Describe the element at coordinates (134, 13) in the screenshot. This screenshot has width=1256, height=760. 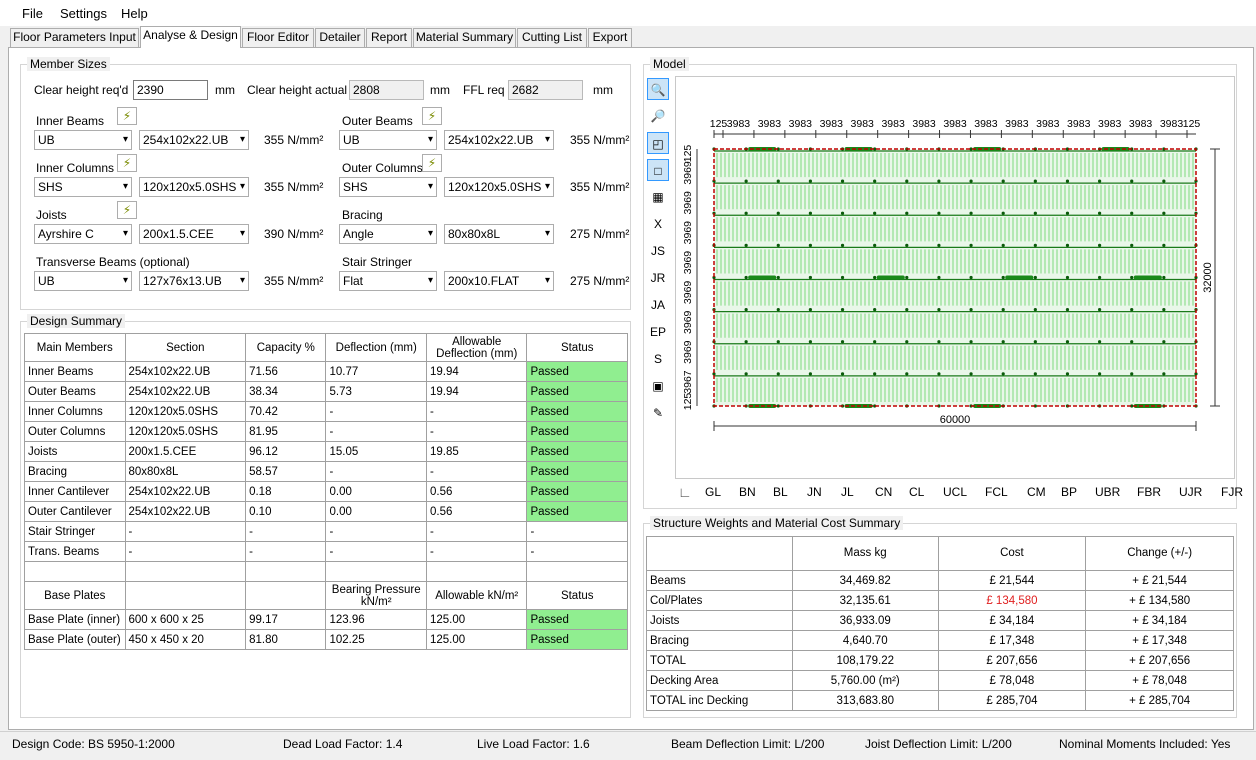
I see `menu-help: Help` at that location.